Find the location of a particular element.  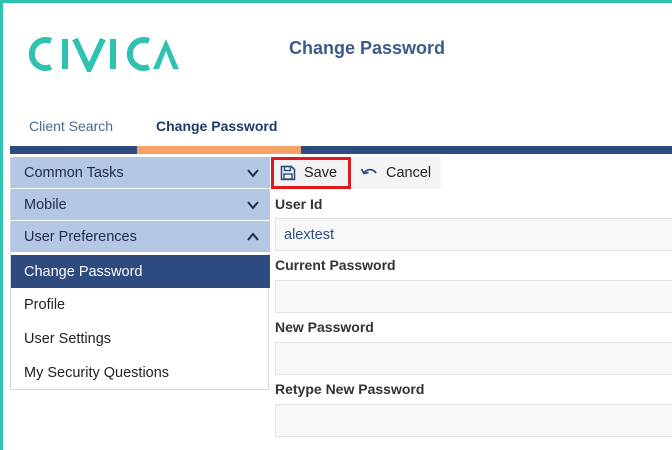

retype-password-label: Retype New Password is located at coordinates (350, 389).